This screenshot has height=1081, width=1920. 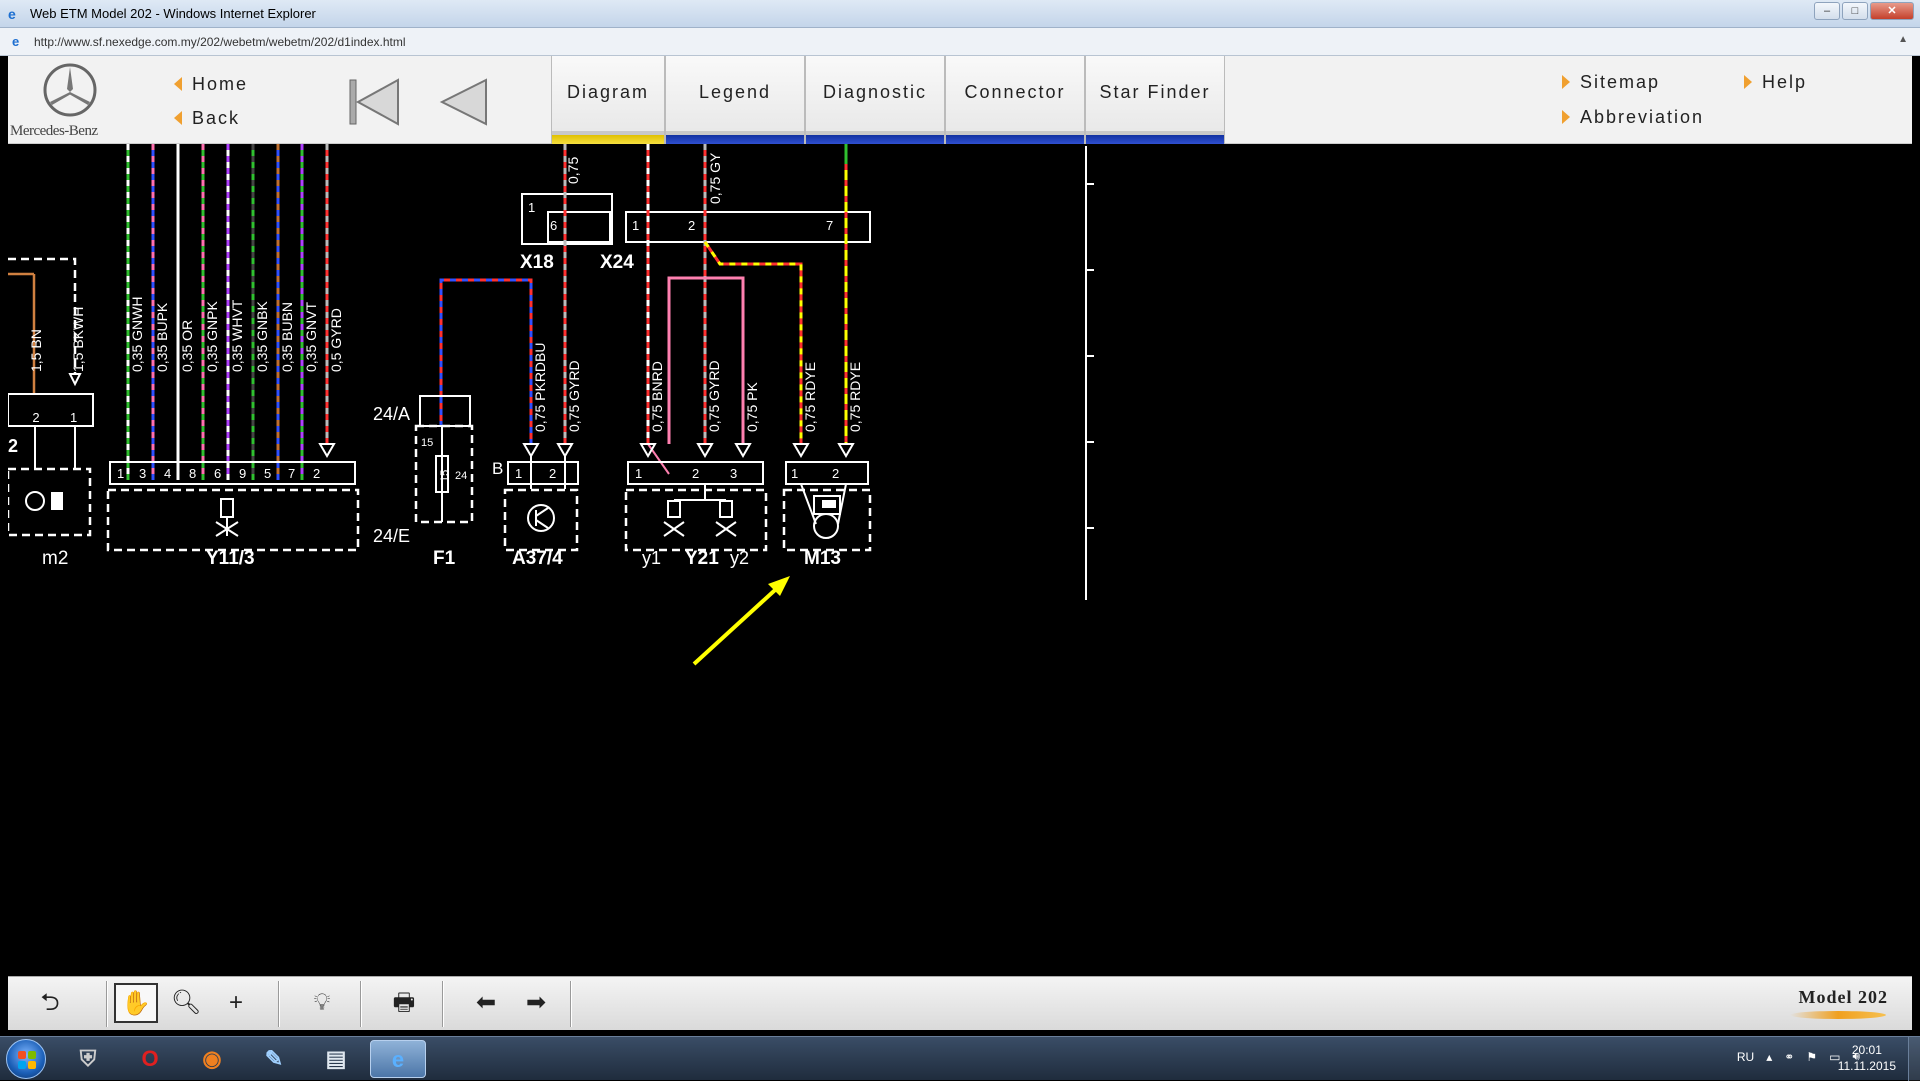 What do you see at coordinates (477, 401) in the screenshot?
I see `component-f1` at bounding box center [477, 401].